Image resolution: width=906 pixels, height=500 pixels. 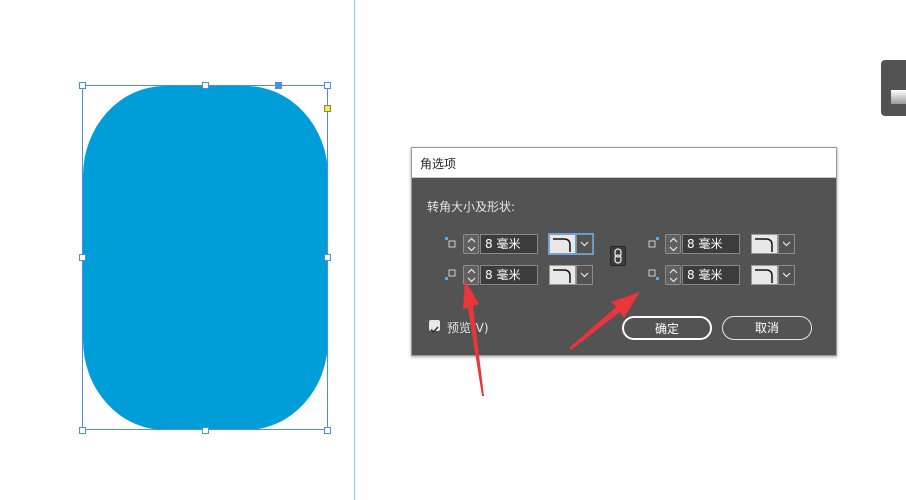 I want to click on top-left-shape-dropdown, so click(x=584, y=244).